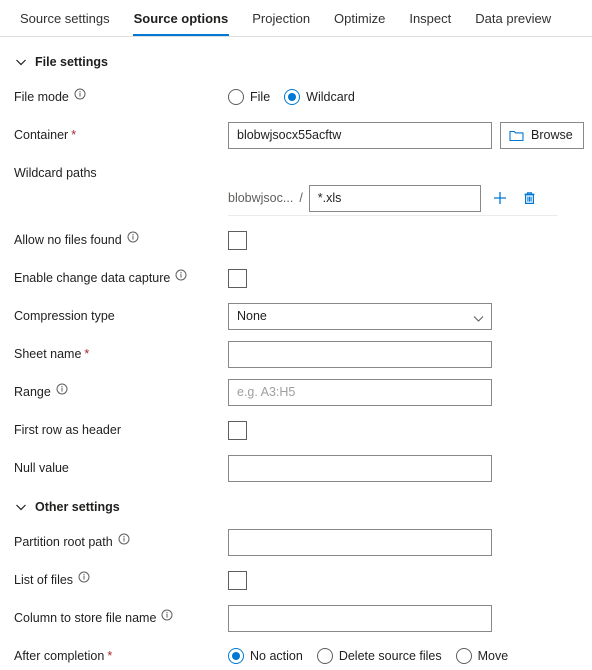 The width and height of the screenshot is (592, 670). I want to click on range-input, so click(360, 392).